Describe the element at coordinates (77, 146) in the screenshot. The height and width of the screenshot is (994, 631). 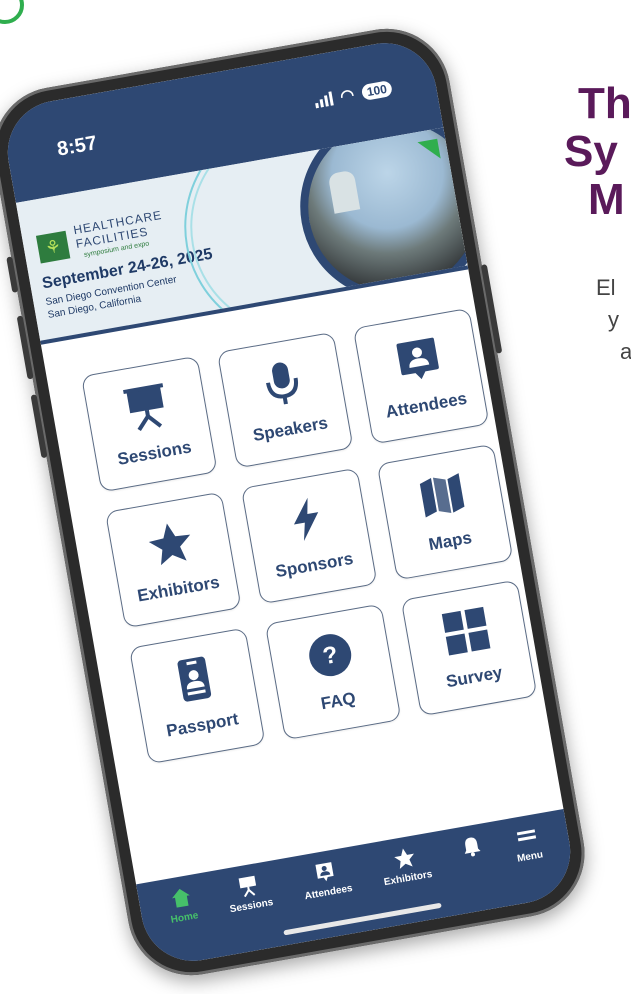
I see `status-time: 8:57` at that location.